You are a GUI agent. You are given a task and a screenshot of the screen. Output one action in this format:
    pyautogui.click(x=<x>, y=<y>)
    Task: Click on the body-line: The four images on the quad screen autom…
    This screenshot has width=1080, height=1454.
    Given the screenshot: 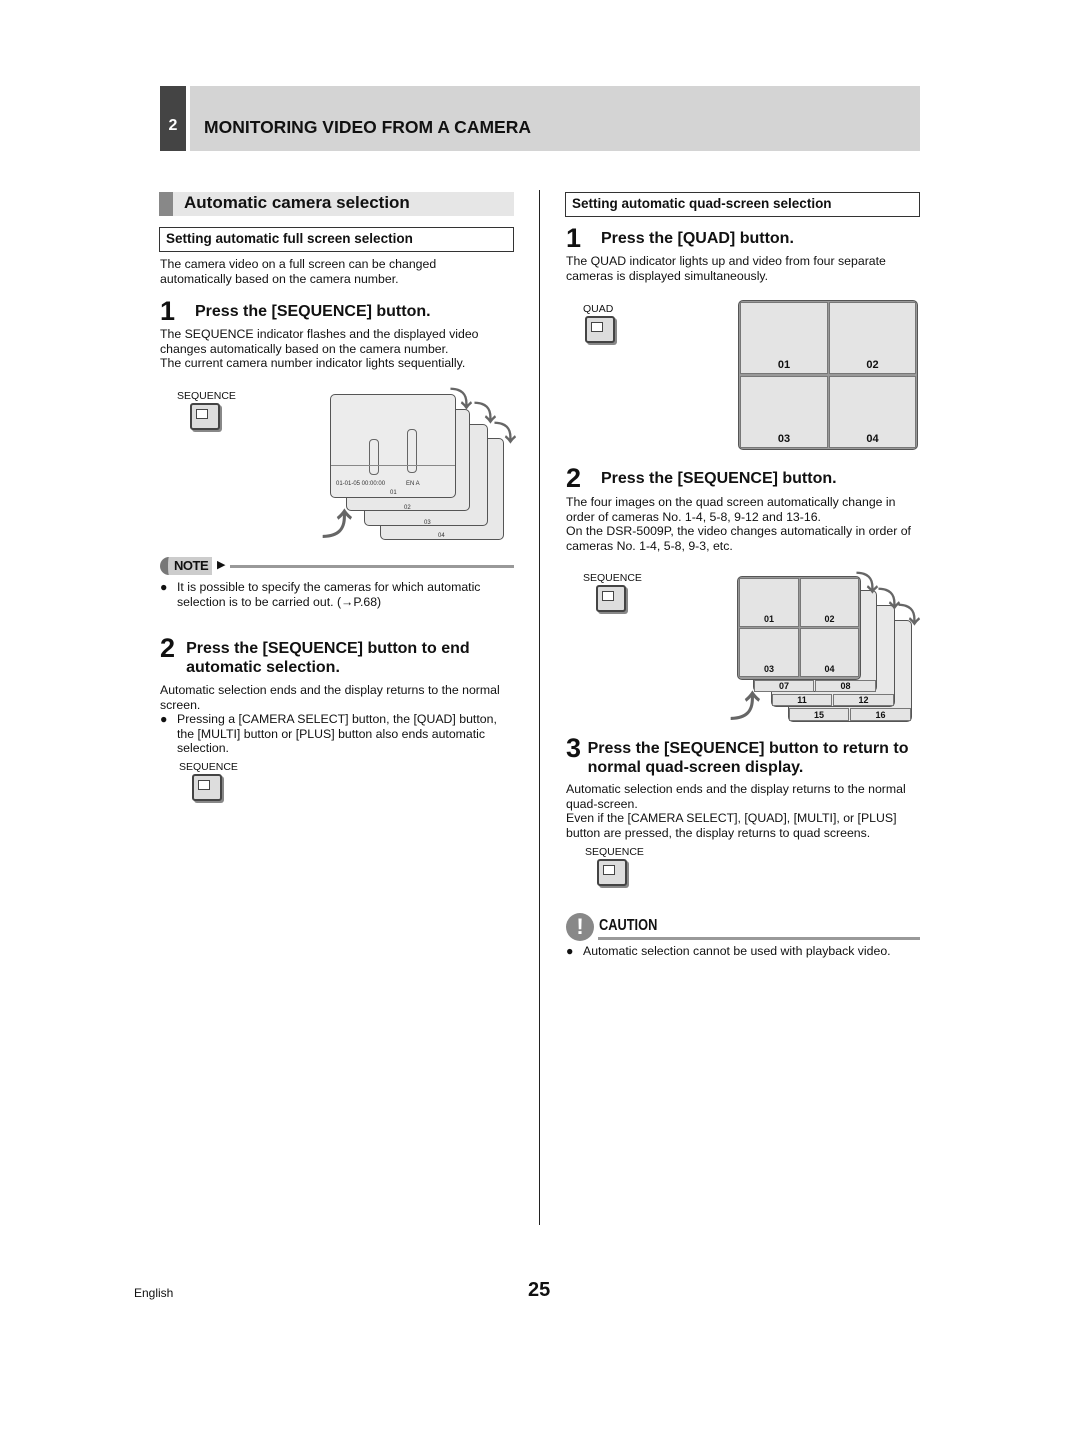 What is the action you would take?
    pyautogui.click(x=731, y=509)
    